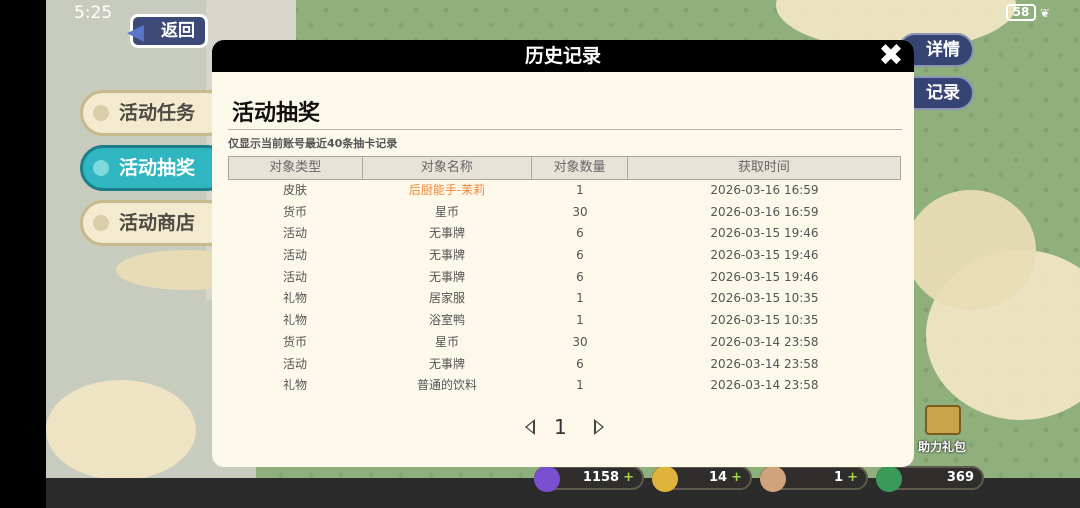  What do you see at coordinates (93, 13) in the screenshot?
I see `status-time: 5:25` at bounding box center [93, 13].